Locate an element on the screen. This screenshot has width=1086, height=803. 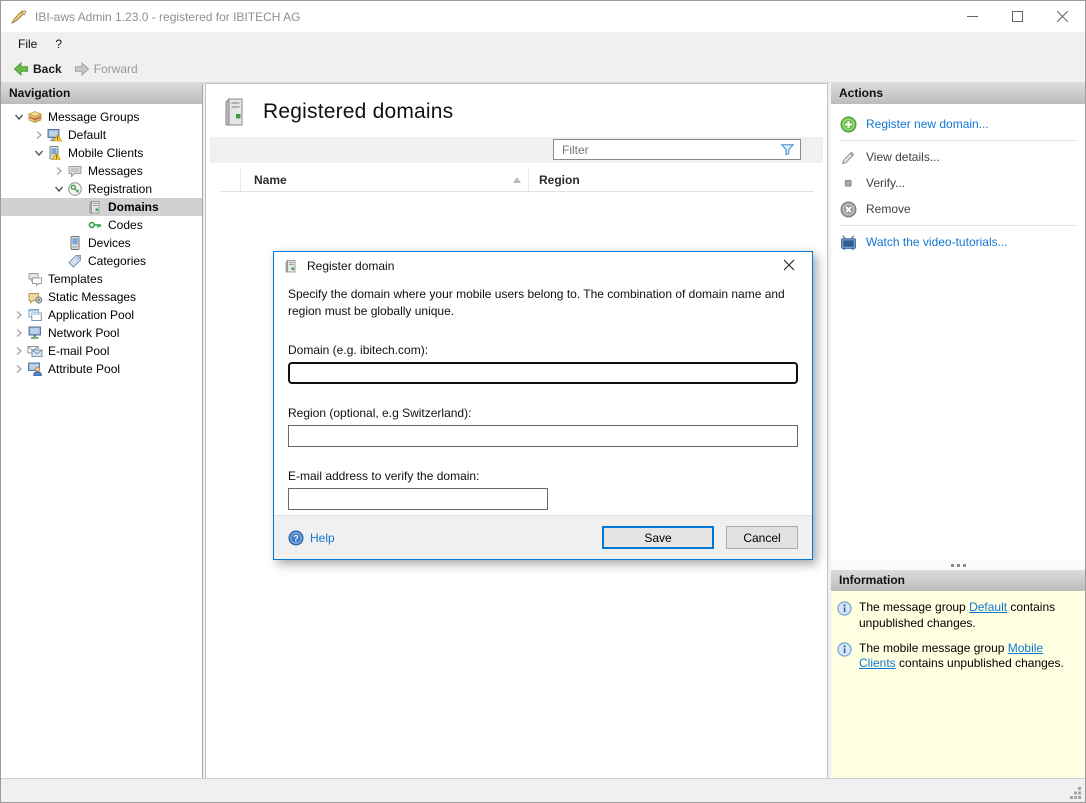
dialog-title: Register domain is located at coordinates (351, 266).